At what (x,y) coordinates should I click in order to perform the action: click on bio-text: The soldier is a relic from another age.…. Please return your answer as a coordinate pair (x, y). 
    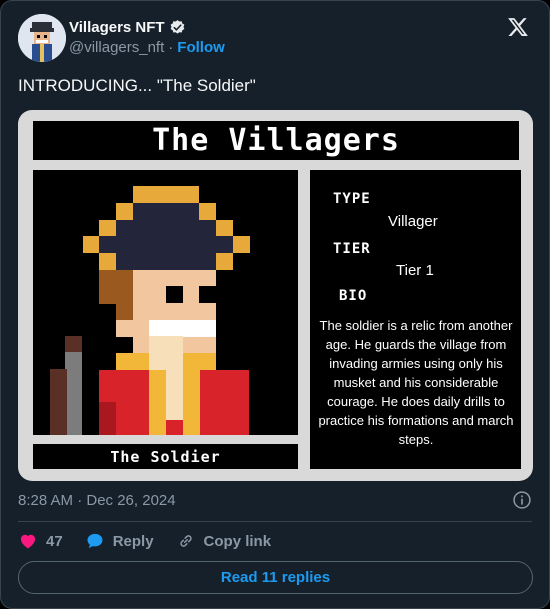
    Looking at the image, I should click on (416, 382).